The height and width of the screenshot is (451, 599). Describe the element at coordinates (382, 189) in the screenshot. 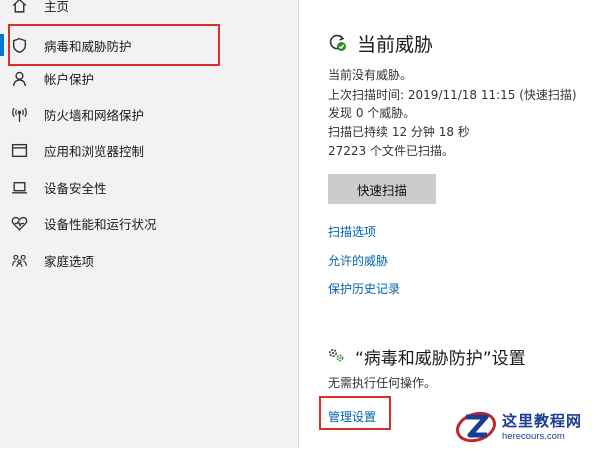

I see `quick-scan-button: 快速扫描` at that location.